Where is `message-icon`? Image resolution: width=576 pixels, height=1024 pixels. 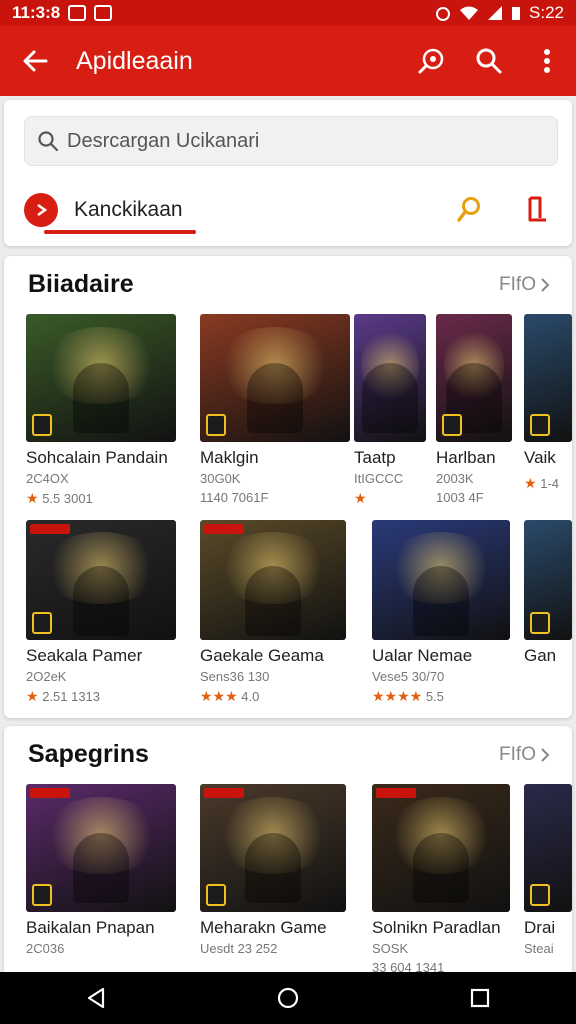 message-icon is located at coordinates (103, 13).